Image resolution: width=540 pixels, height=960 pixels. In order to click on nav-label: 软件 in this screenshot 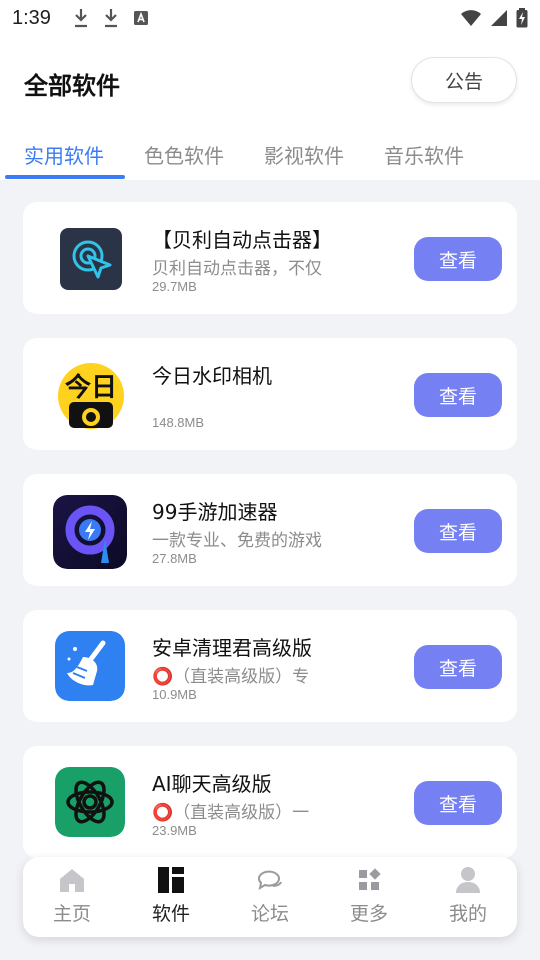, I will do `click(170, 914)`.